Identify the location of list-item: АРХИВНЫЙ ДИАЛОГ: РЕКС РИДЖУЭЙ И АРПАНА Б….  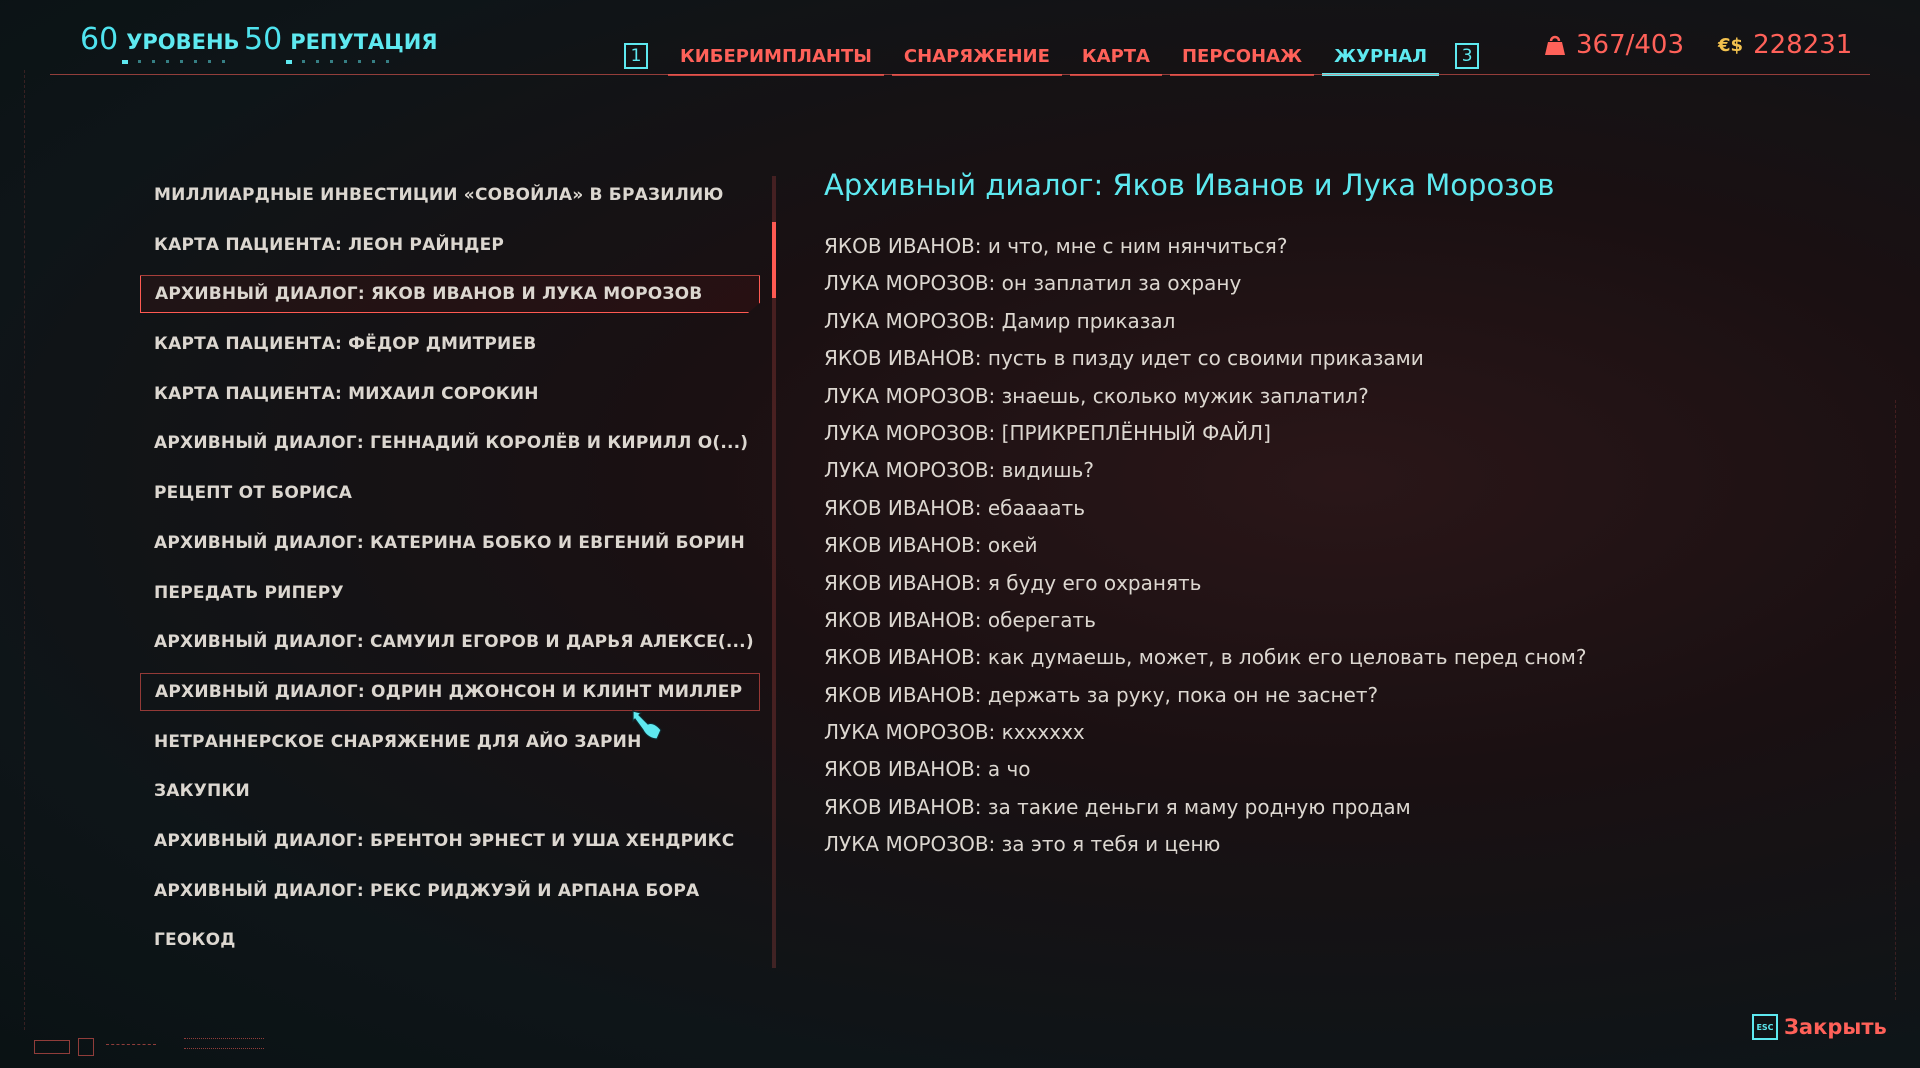
(450, 891).